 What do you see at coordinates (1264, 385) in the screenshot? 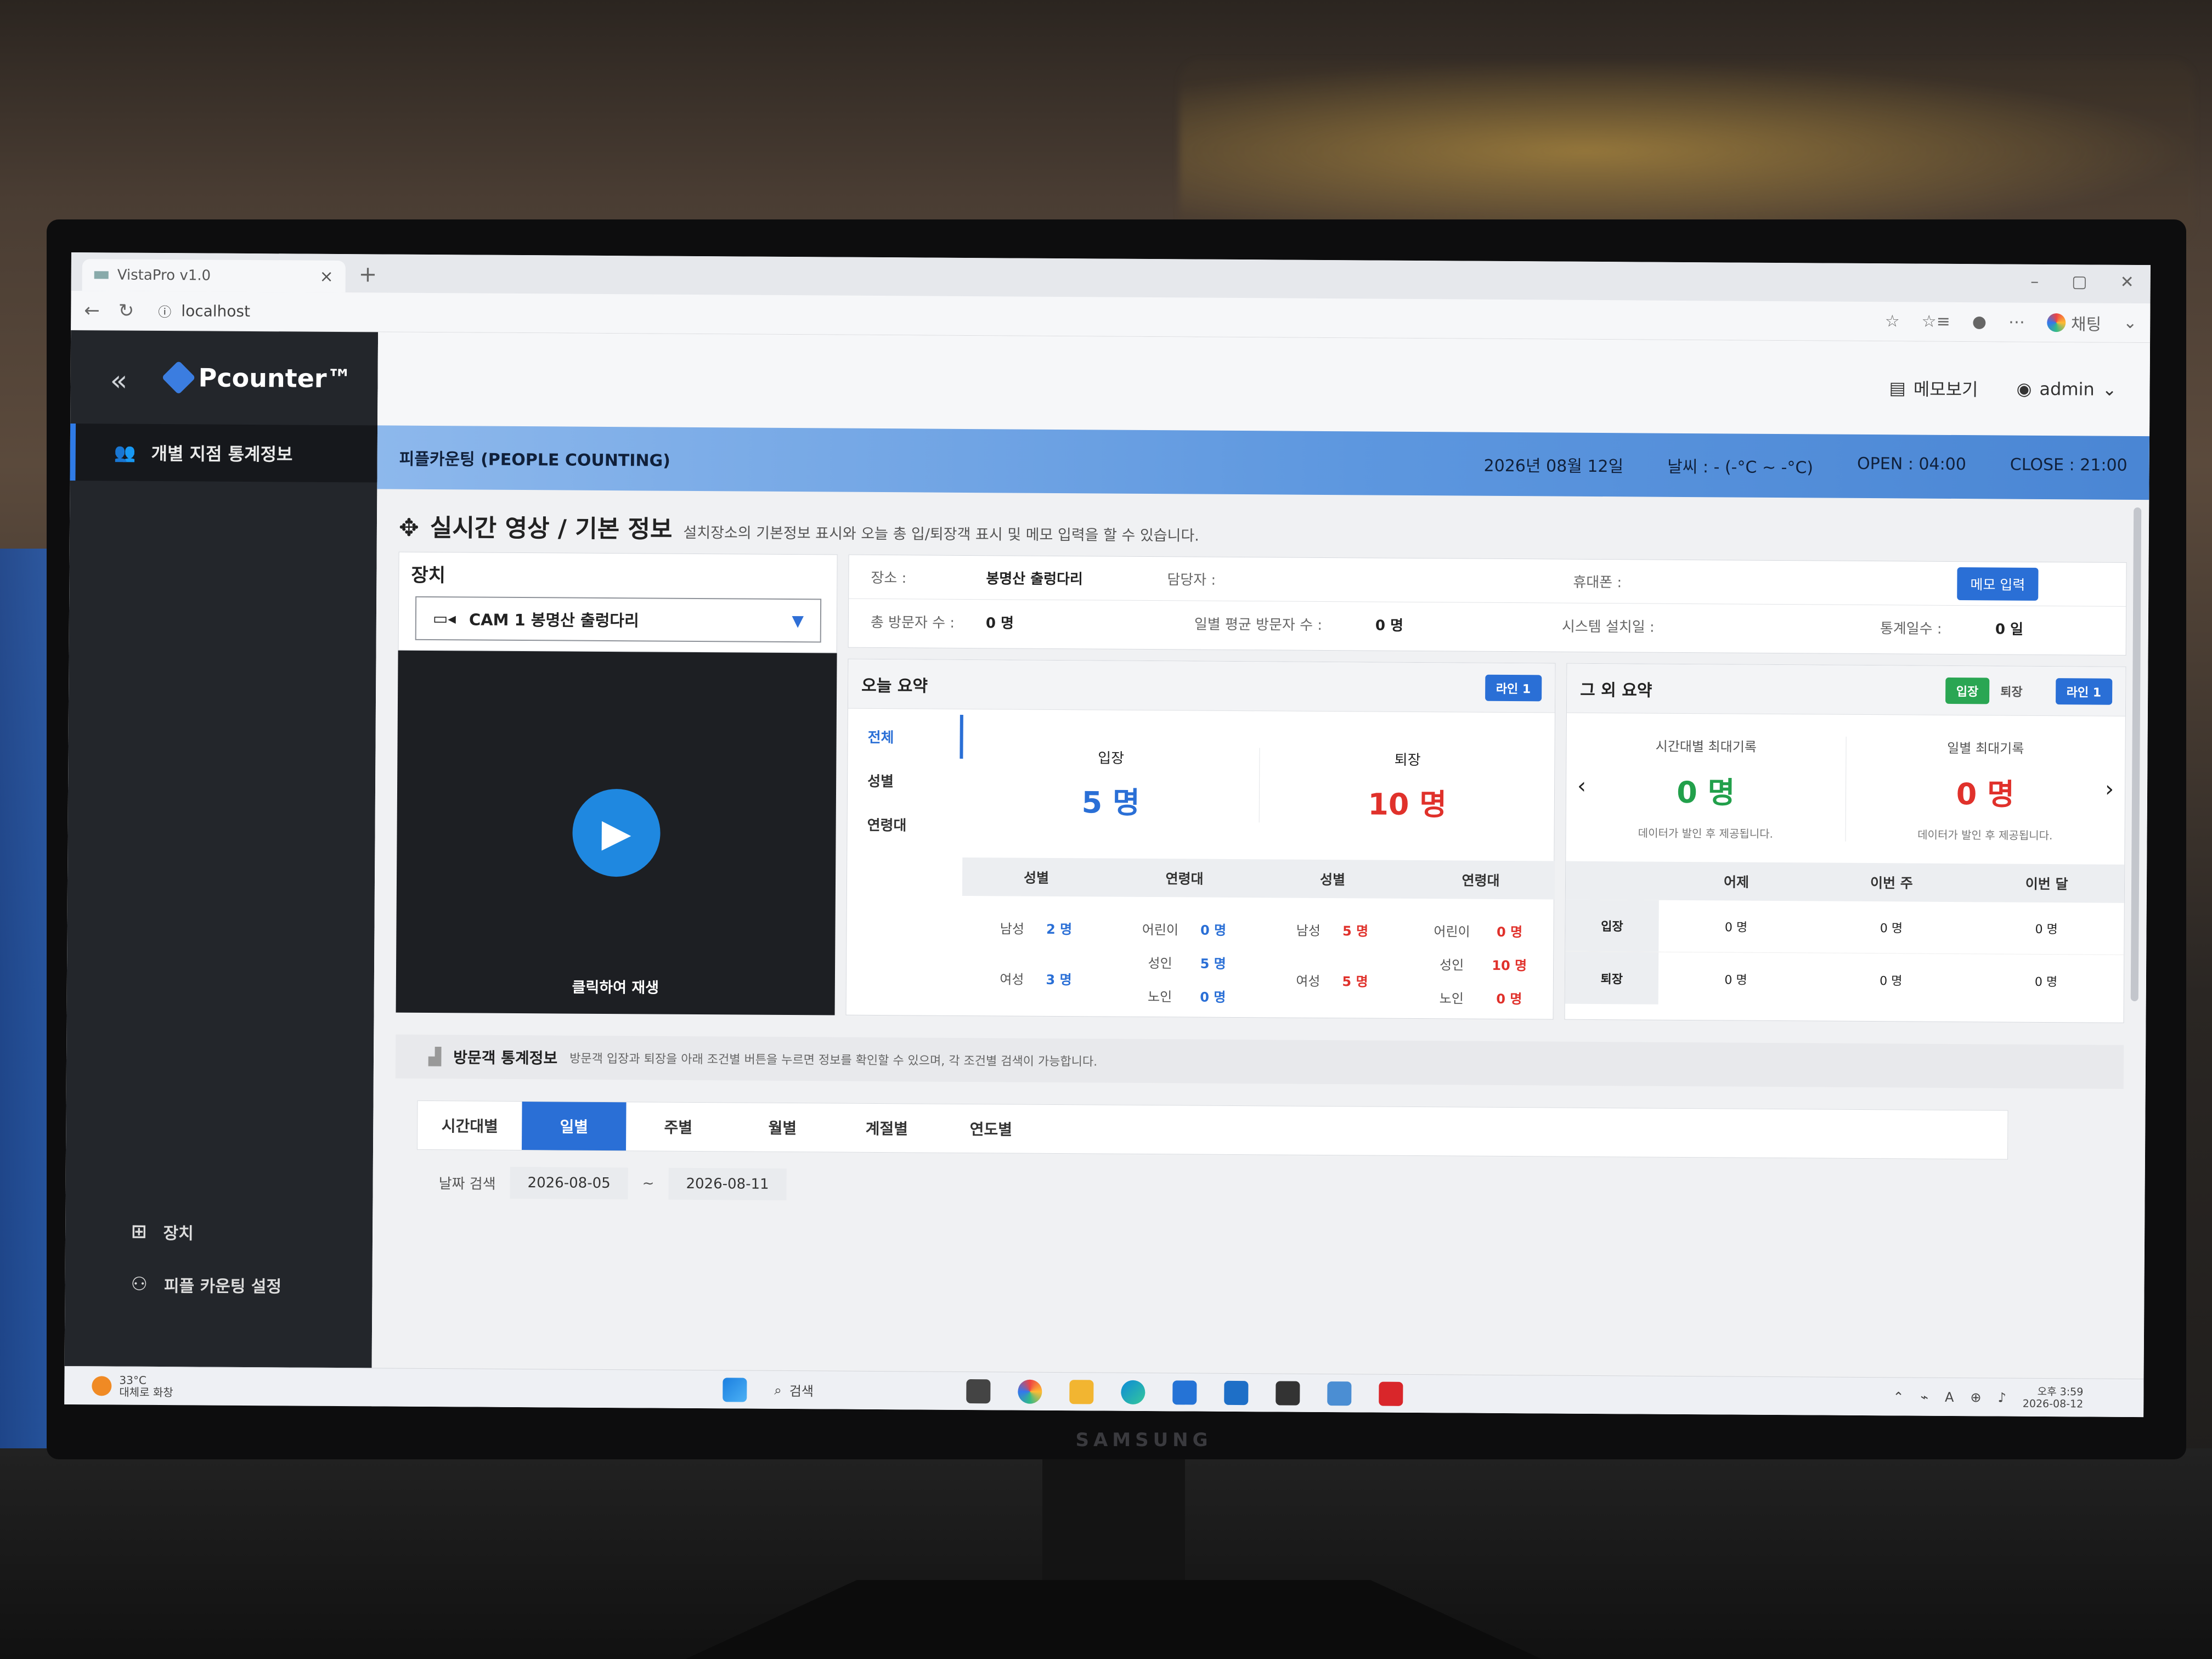
I see `topbar: ▤ 메모보기 ◉ admin ⌄` at bounding box center [1264, 385].